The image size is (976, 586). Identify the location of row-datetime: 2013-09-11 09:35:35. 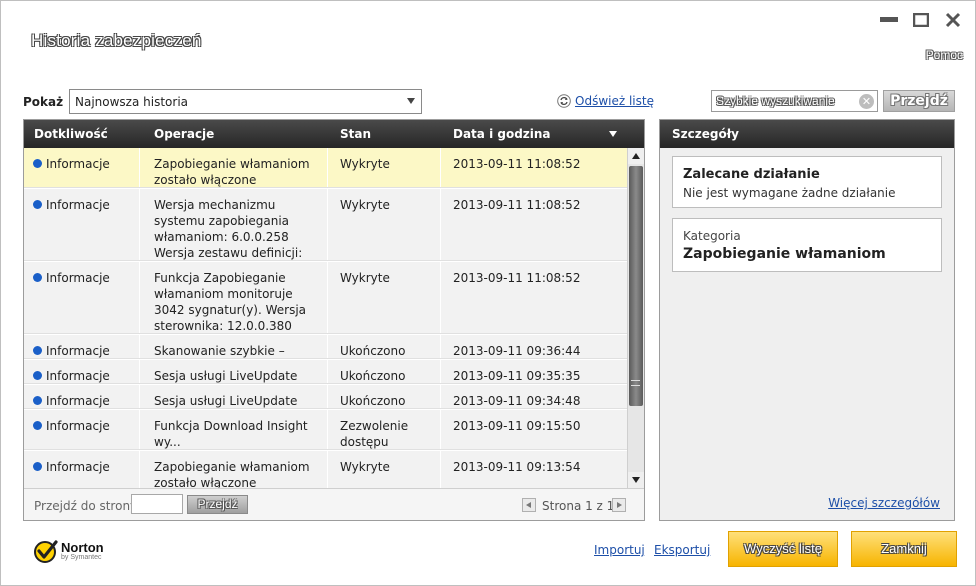
(517, 376).